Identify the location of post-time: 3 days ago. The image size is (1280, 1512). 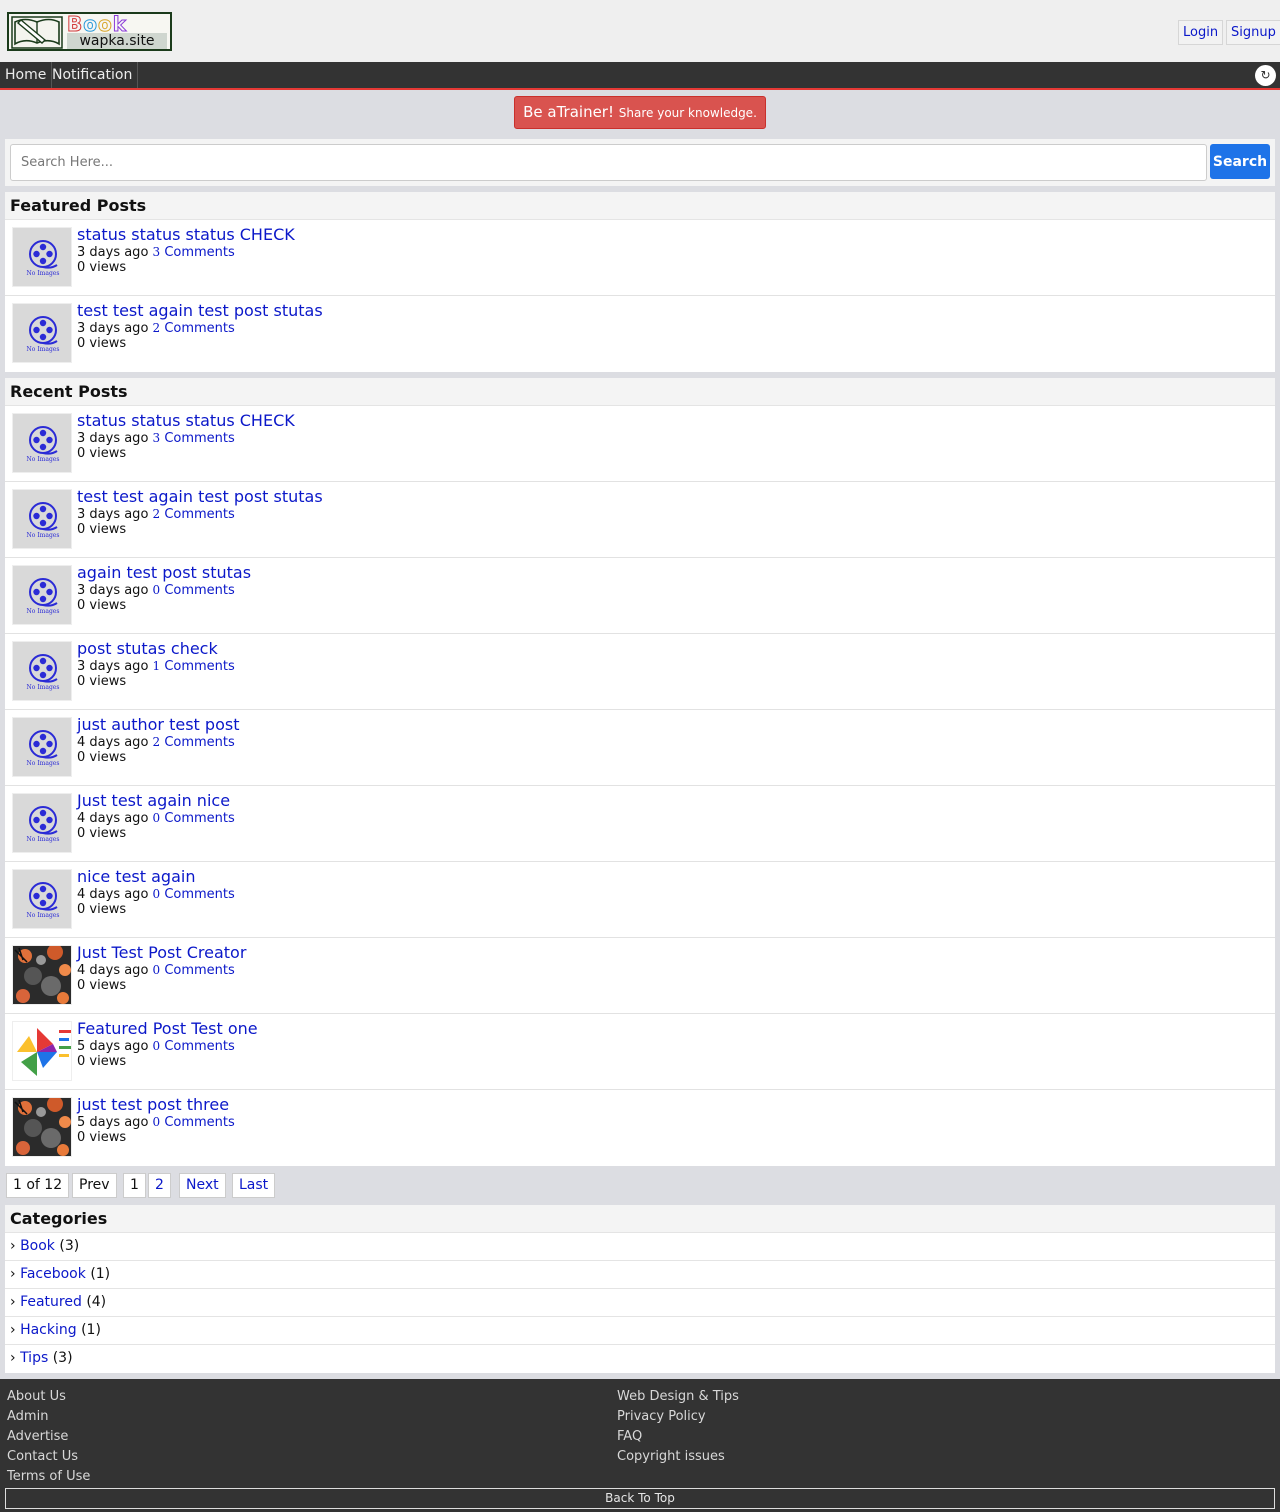
(113, 514).